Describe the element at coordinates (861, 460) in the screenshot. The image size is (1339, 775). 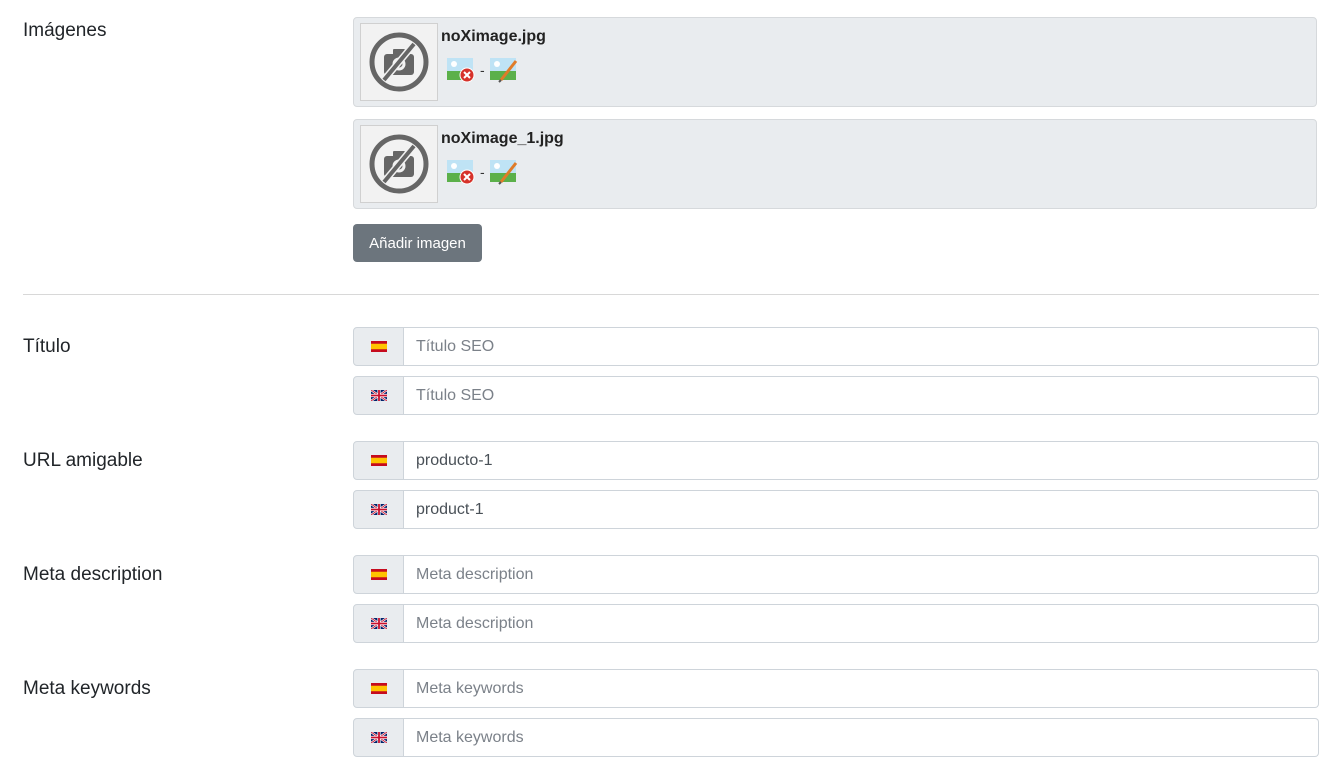
I see `friendly-url-es-input` at that location.